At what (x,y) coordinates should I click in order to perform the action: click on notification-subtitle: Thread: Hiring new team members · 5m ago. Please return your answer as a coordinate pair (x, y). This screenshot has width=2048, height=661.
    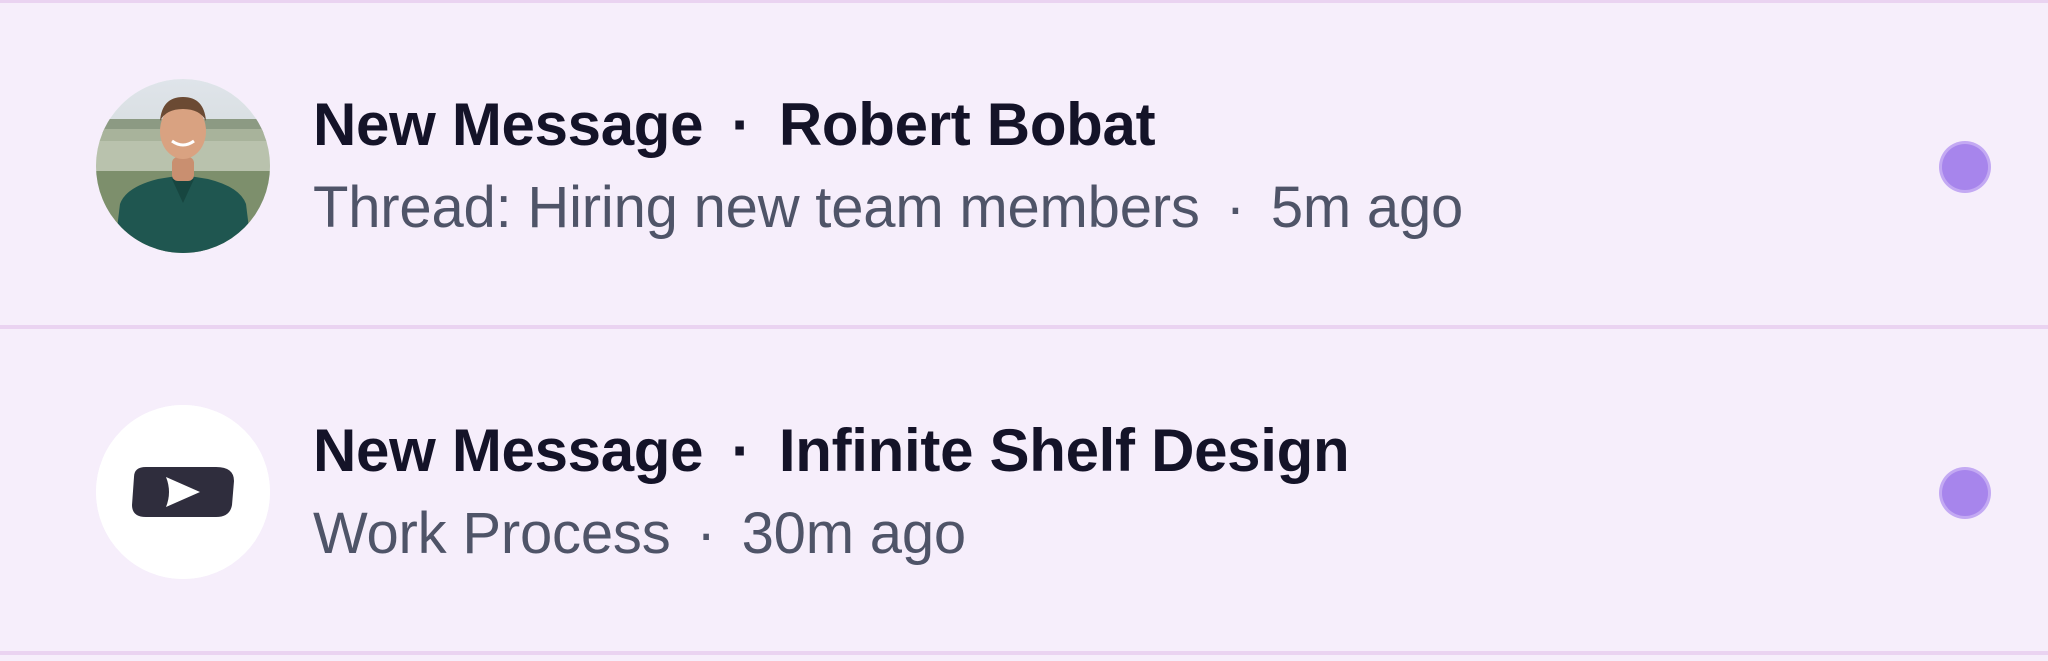
    Looking at the image, I should click on (888, 208).